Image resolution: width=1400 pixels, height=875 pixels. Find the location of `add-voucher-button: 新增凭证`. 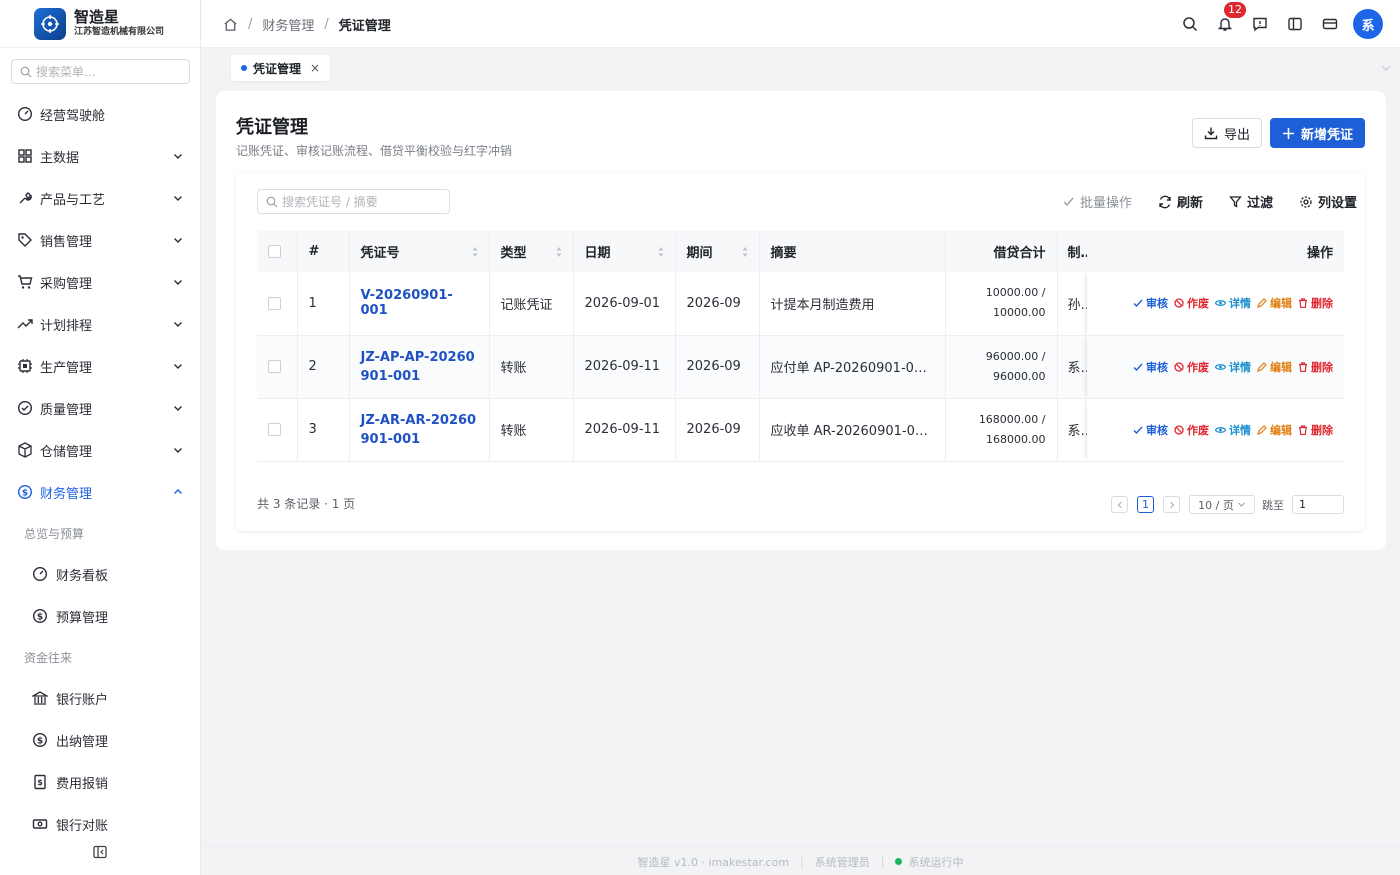

add-voucher-button: 新增凭证 is located at coordinates (1317, 133).